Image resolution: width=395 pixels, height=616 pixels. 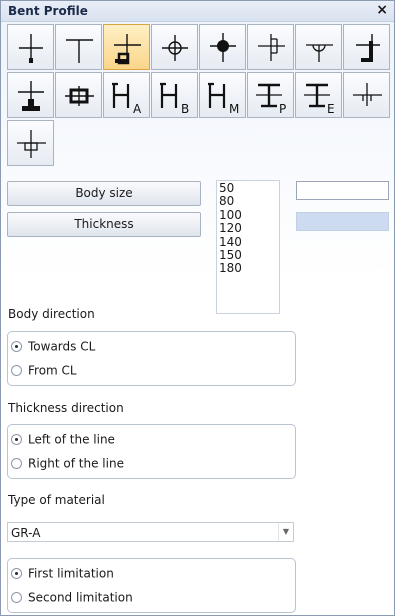 I want to click on profile-rail-icon, so click(x=367, y=94).